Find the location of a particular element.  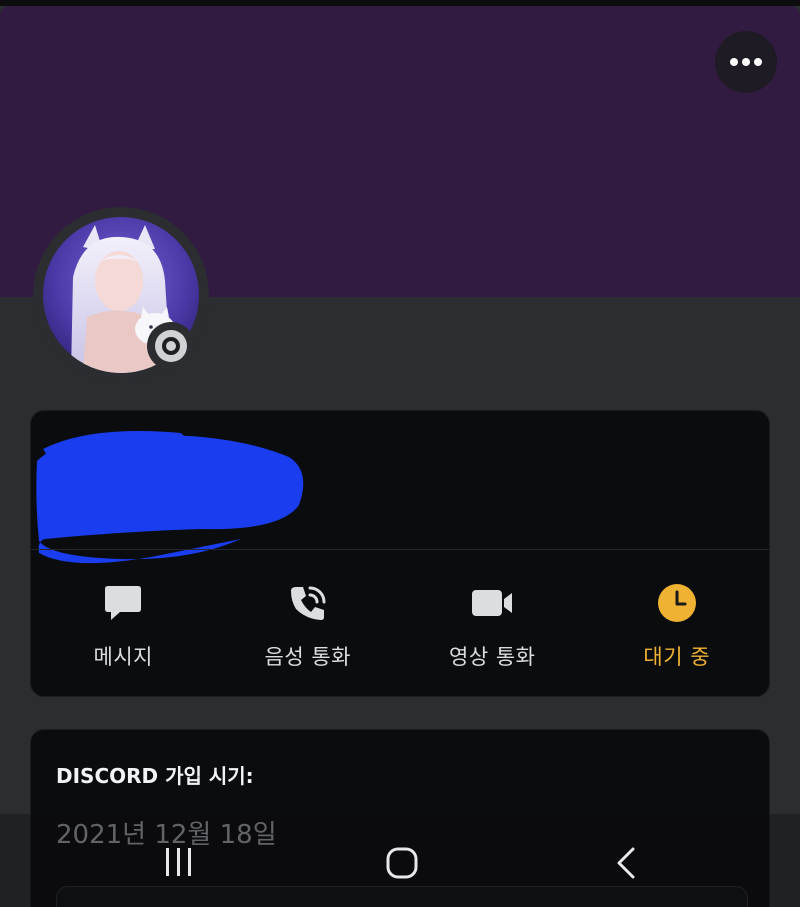

more-dots-icon is located at coordinates (746, 62).